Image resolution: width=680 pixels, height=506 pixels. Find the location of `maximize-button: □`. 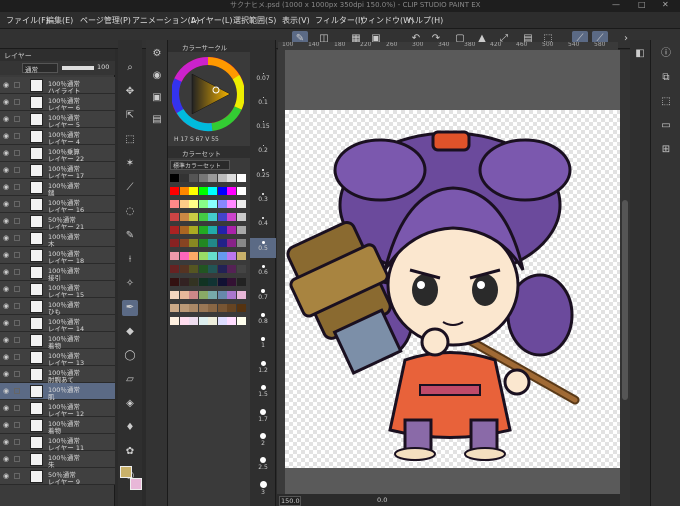

maximize-button: □ is located at coordinates (642, 4).